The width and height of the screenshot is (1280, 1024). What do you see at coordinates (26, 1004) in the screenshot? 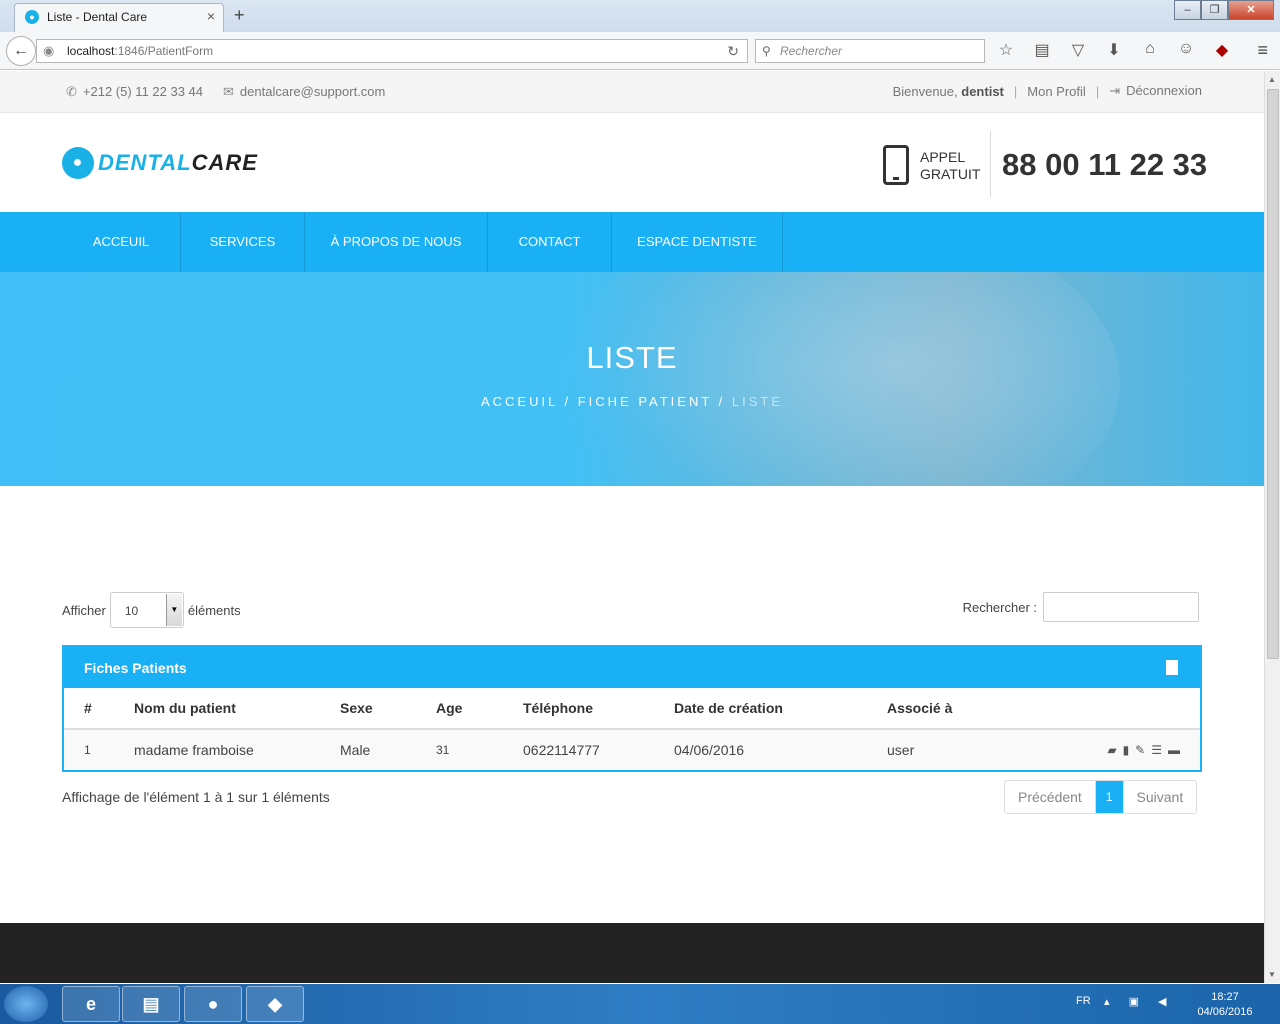
I see `start-button` at bounding box center [26, 1004].